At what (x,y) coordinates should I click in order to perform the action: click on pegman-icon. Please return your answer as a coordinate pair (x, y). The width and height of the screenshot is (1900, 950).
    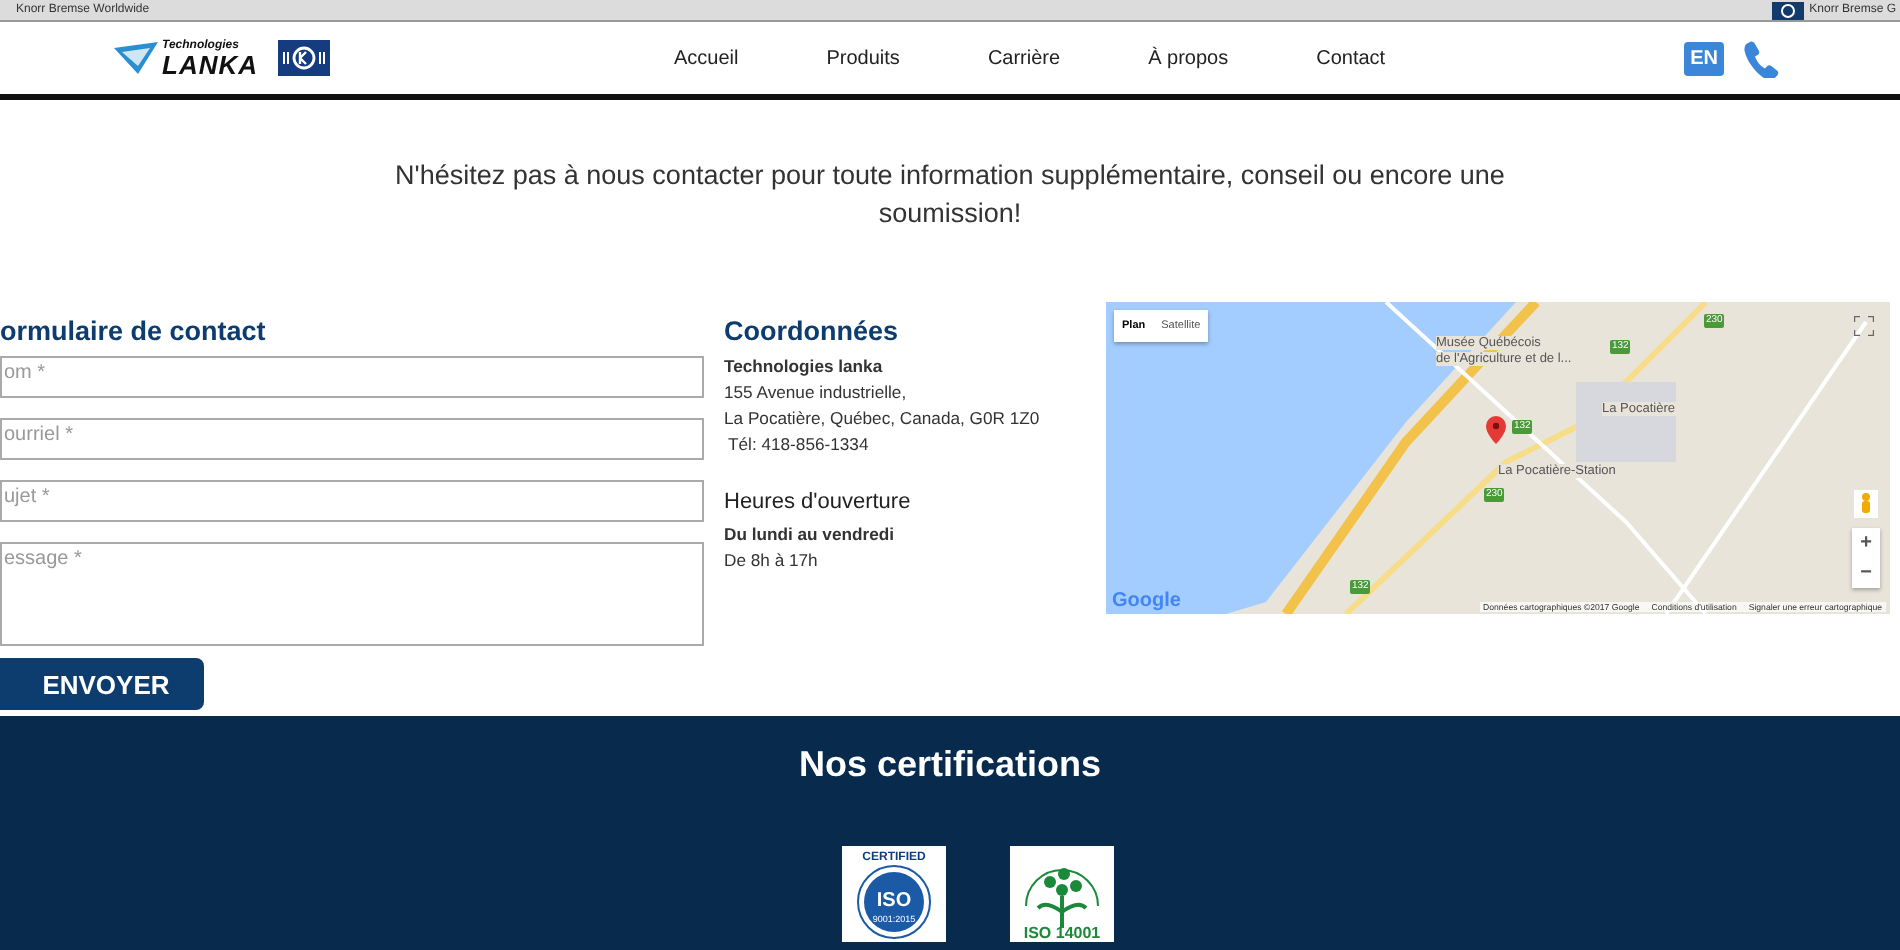
    Looking at the image, I should click on (1866, 504).